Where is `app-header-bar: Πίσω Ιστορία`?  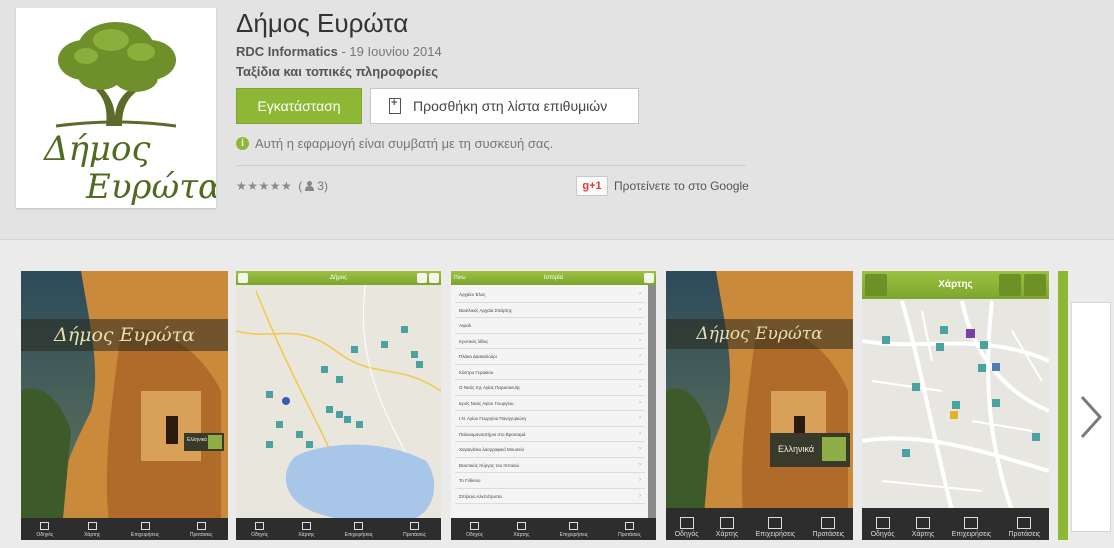 app-header-bar: Πίσω Ιστορία is located at coordinates (553, 278).